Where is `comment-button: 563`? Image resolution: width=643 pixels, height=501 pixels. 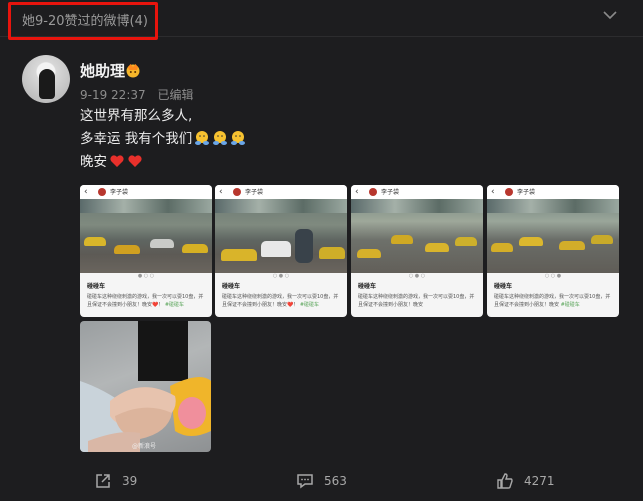 comment-button: 563 is located at coordinates (321, 481).